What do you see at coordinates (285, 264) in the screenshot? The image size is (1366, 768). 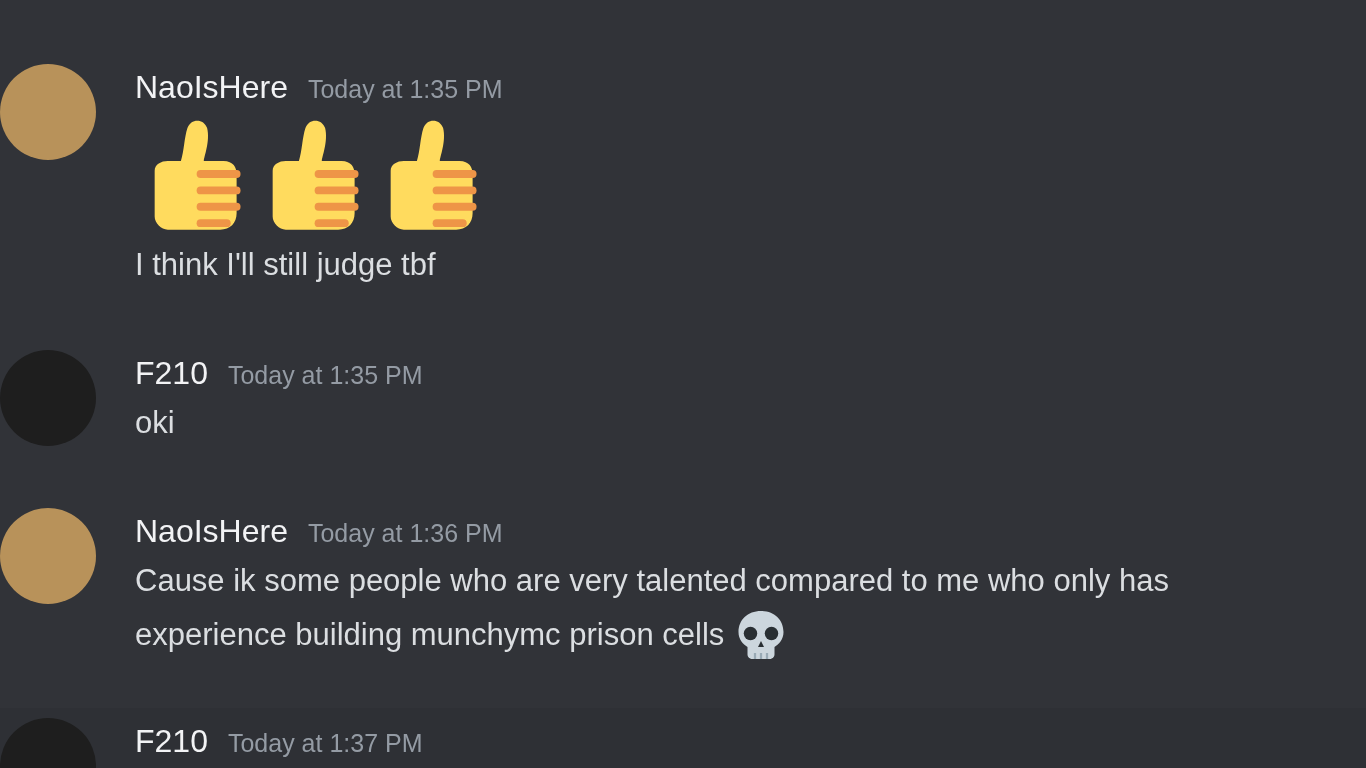 I see `message-text: I think I'll still judge tbf` at bounding box center [285, 264].